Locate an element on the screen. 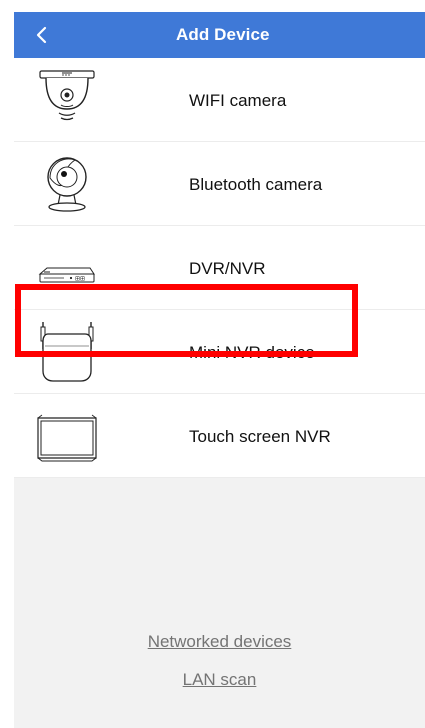  touch-screen-nvr-icon is located at coordinates (67, 438).